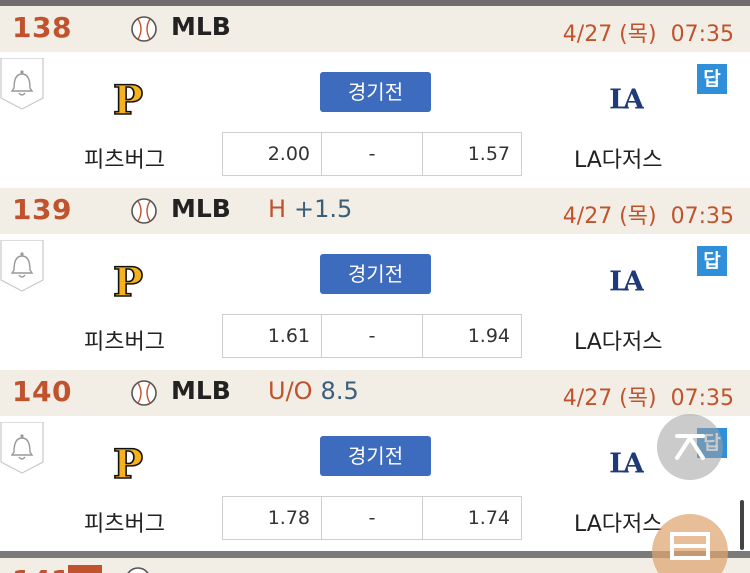 This screenshot has height=573, width=750. I want to click on away-odds-button: 1.57, so click(472, 154).